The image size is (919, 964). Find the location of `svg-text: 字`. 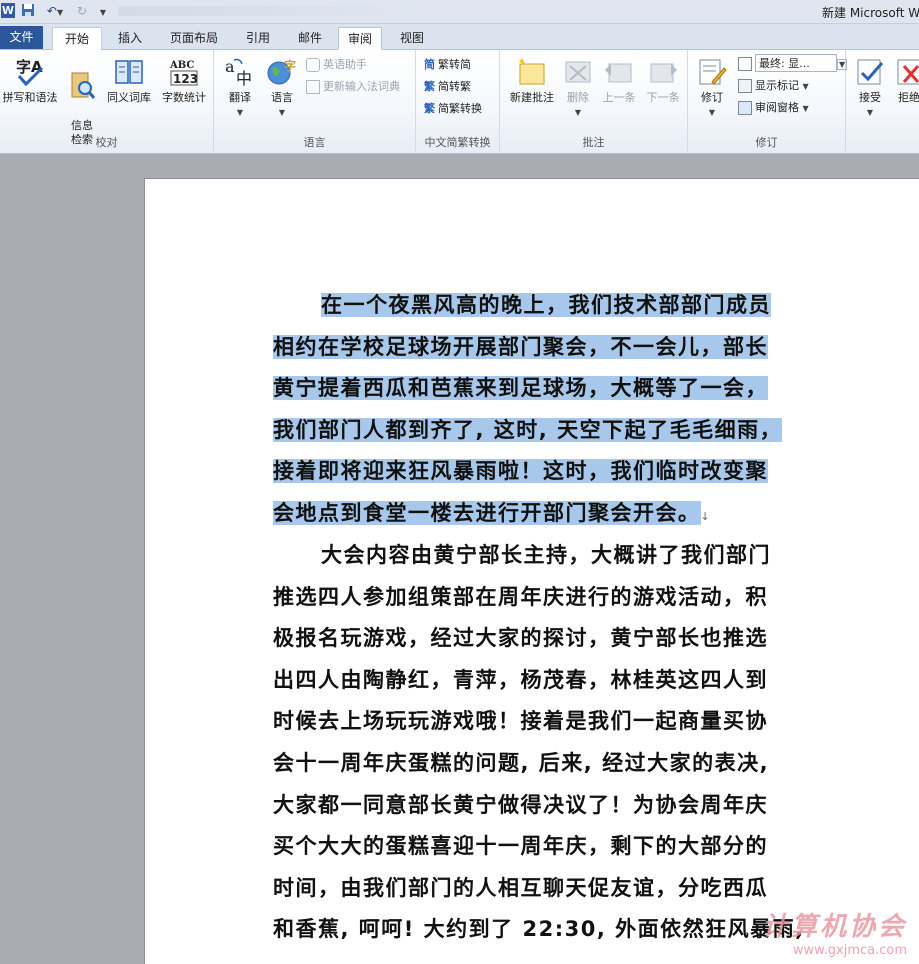

svg-text: 字 is located at coordinates (290, 65).